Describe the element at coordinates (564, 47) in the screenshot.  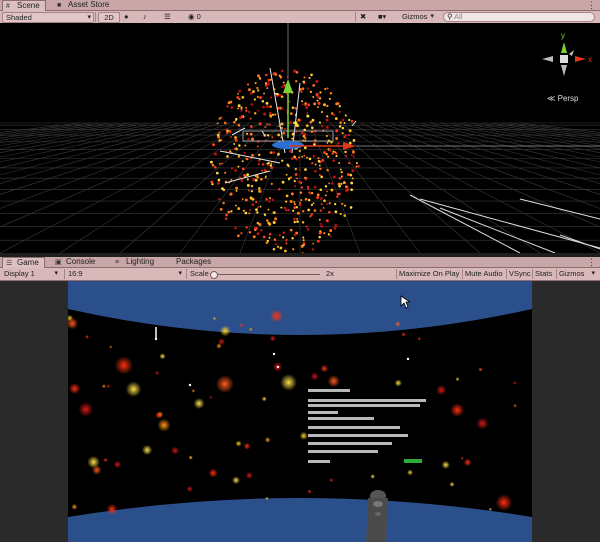
I see `gizmo-y-cone` at that location.